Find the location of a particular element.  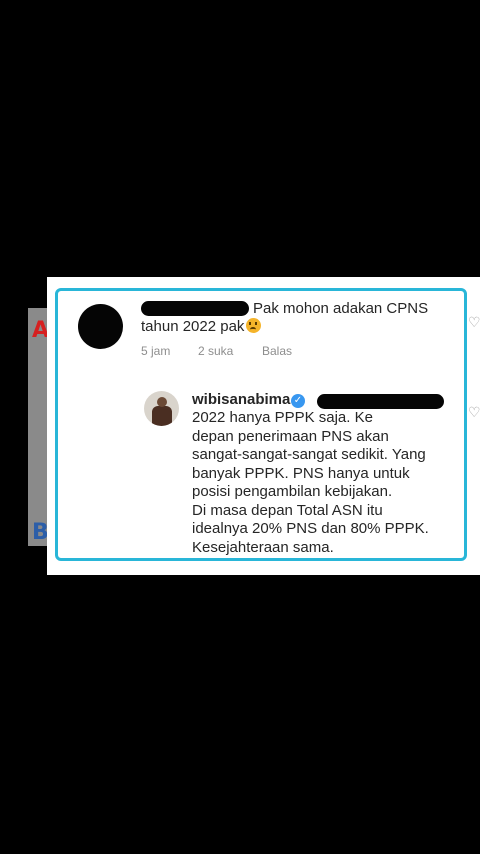

reply-line: idealnya 20% PNS dan 80% PPPK. is located at coordinates (310, 528).